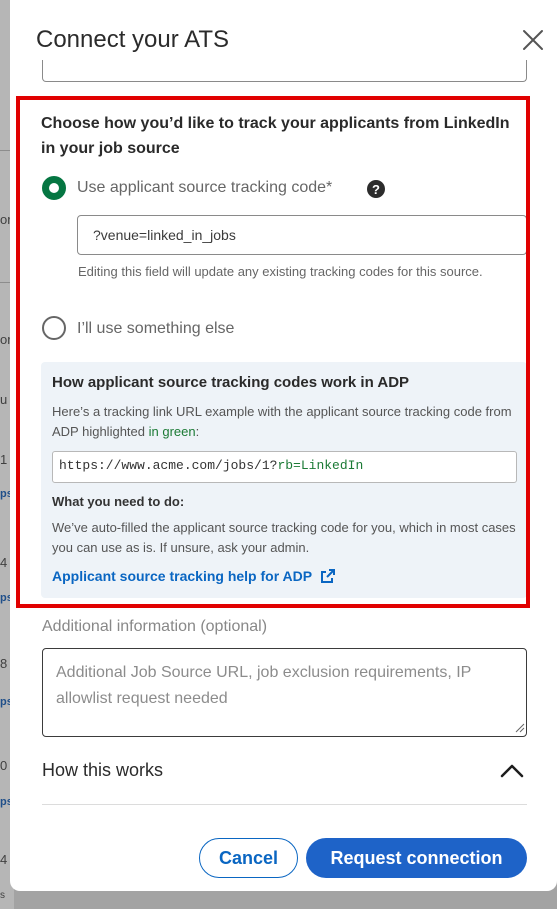 Image resolution: width=557 pixels, height=909 pixels. I want to click on modal-title: Connect your ATS, so click(132, 39).